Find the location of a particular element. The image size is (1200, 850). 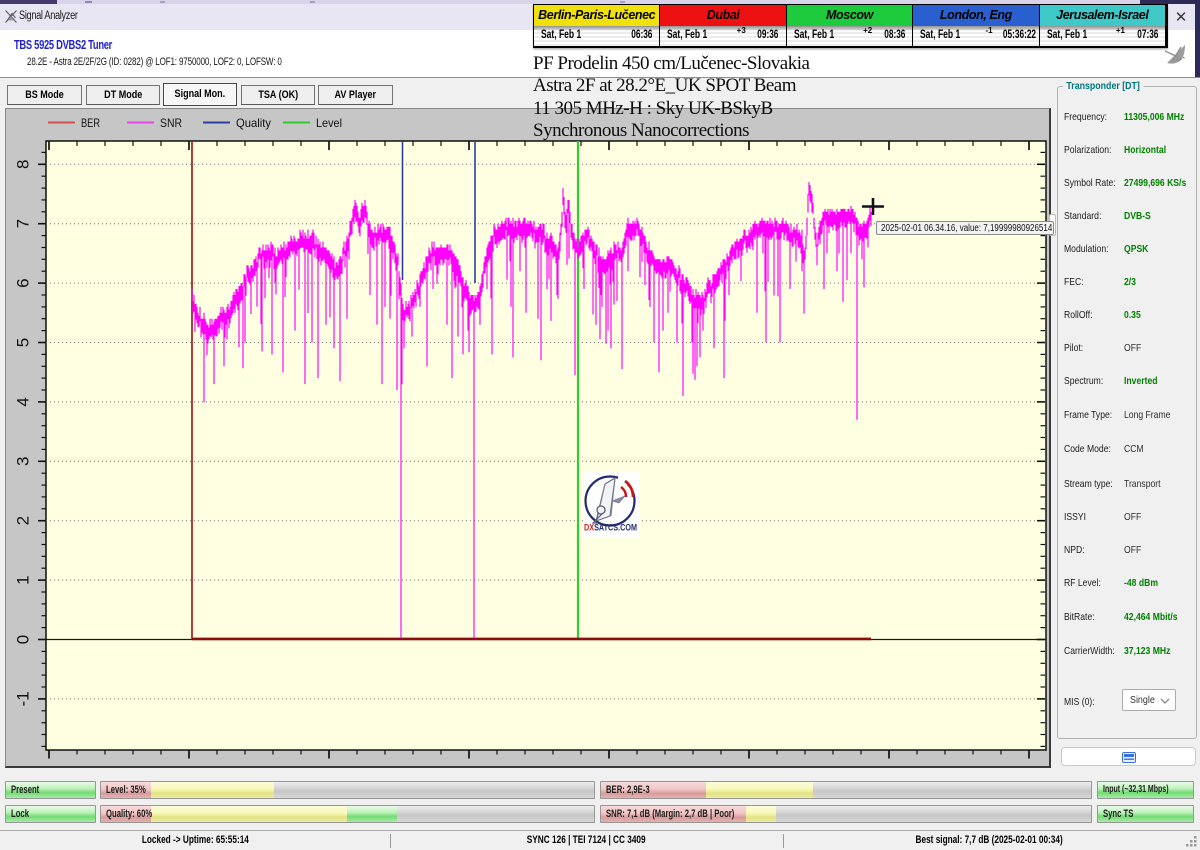

svg-text: DXSATCS.COM is located at coordinates (610, 528).